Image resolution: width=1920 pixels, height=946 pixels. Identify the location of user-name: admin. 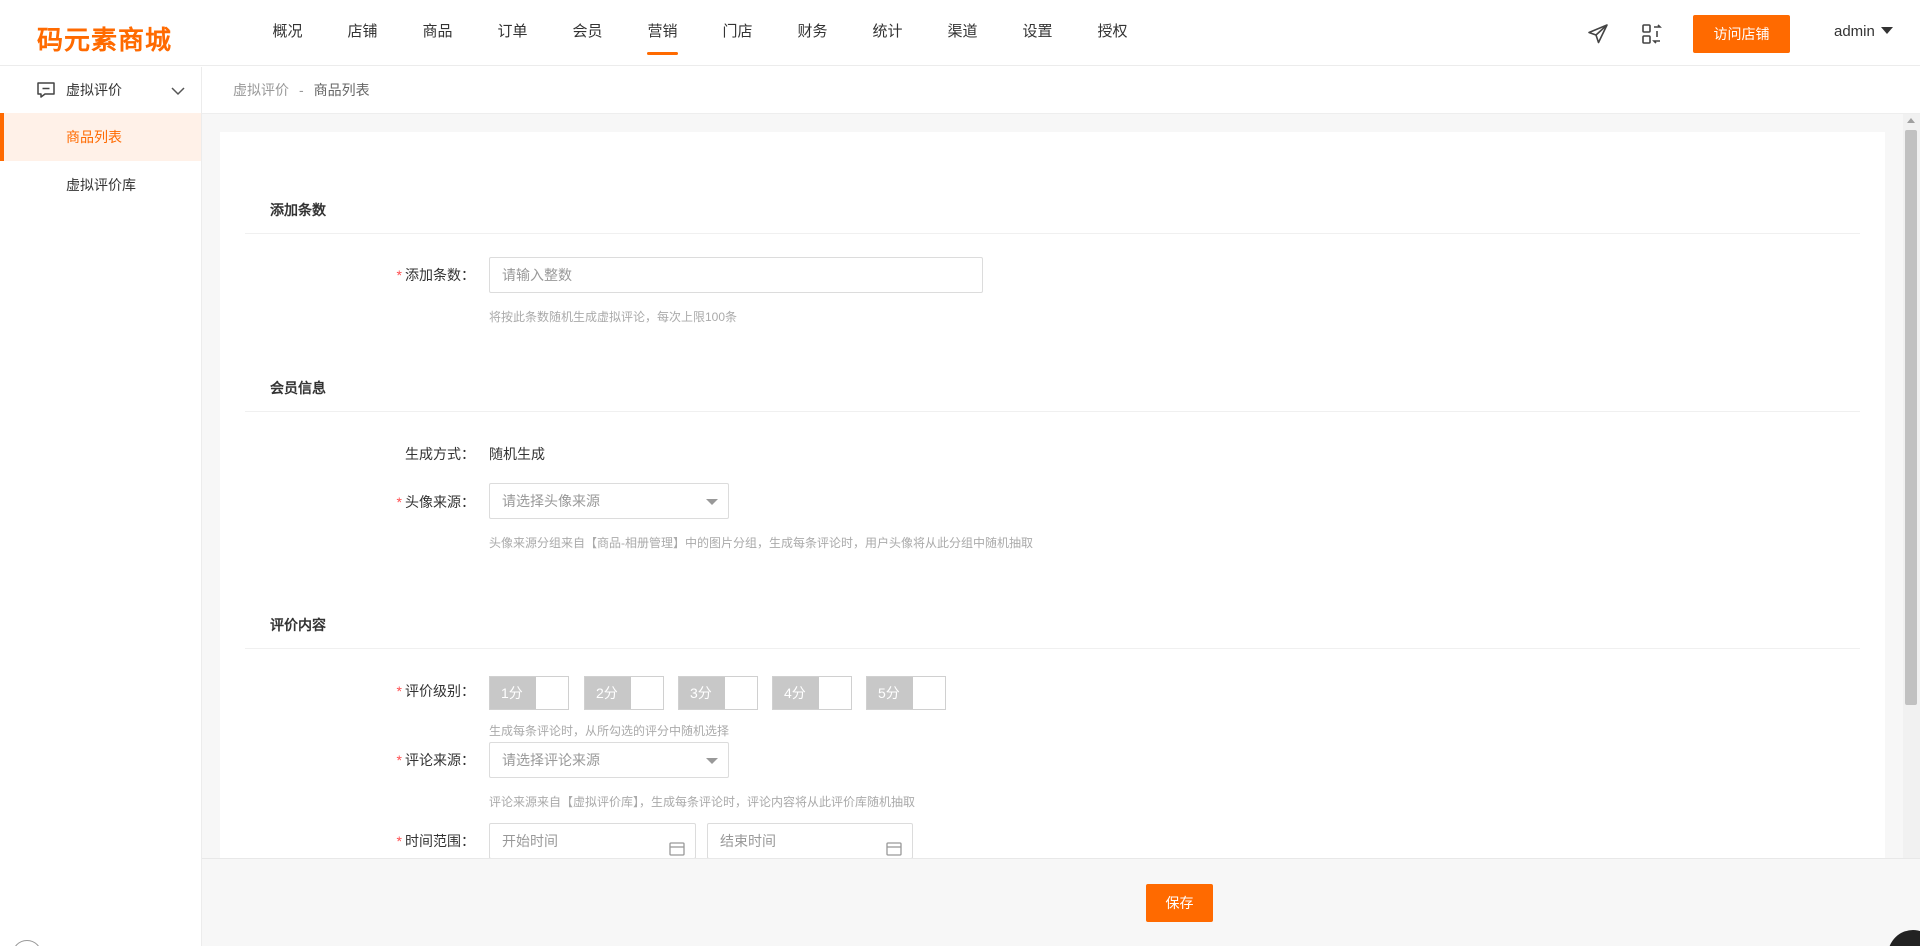
(1854, 31).